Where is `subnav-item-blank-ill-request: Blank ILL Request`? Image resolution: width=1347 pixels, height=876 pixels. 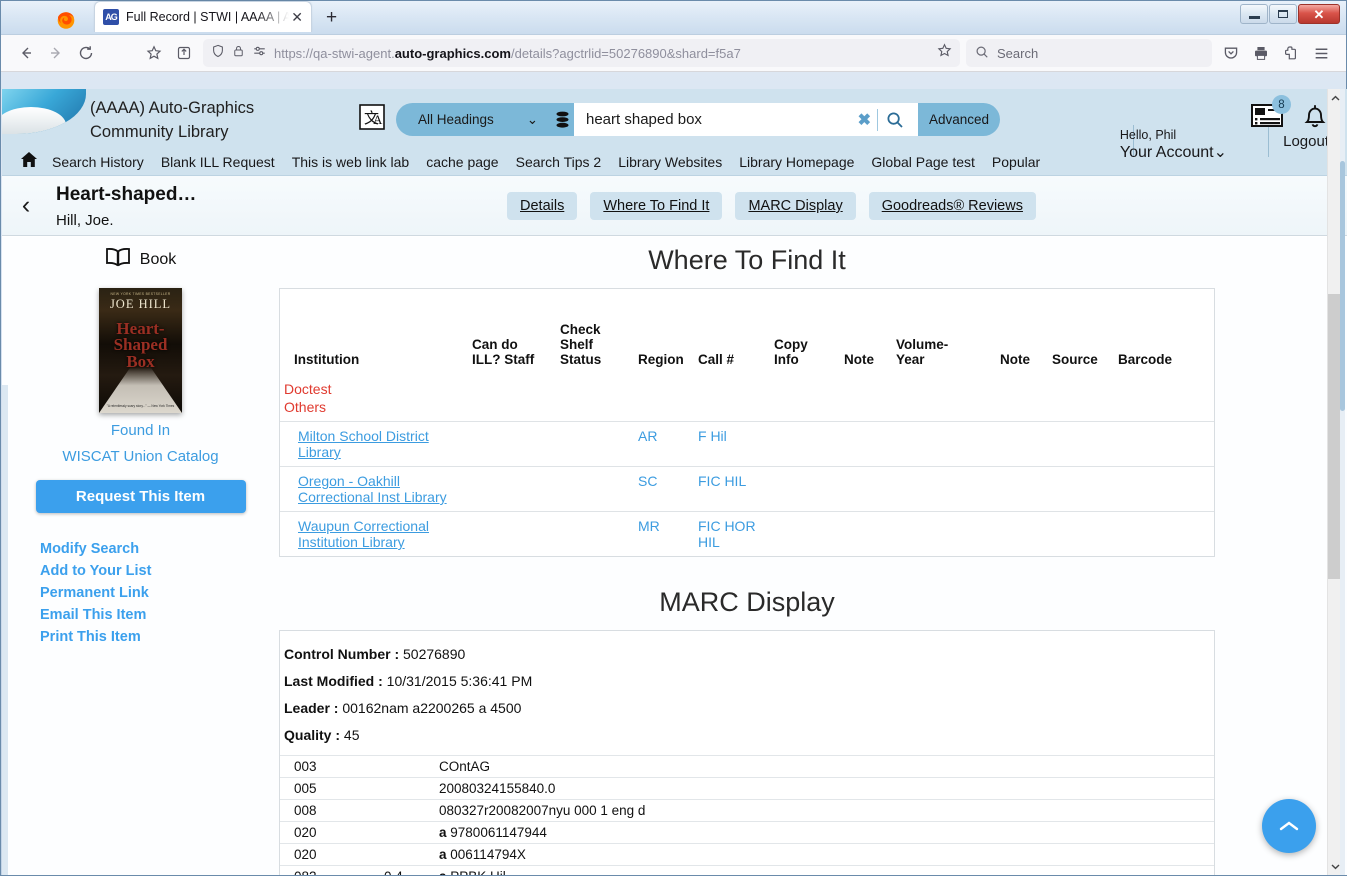 subnav-item-blank-ill-request: Blank ILL Request is located at coordinates (218, 162).